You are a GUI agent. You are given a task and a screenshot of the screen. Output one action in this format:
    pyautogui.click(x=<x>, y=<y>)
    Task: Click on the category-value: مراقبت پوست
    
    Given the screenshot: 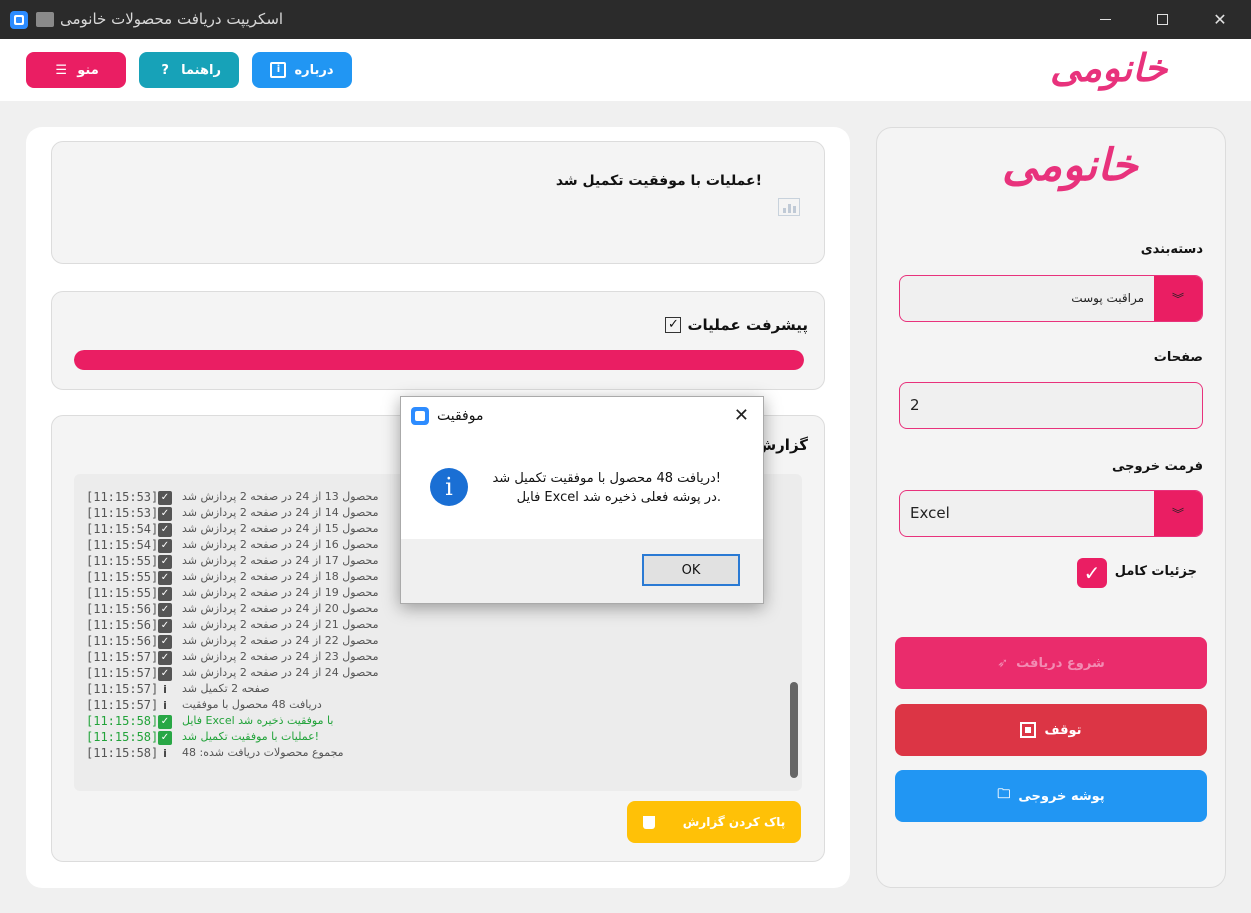 What is the action you would take?
    pyautogui.click(x=1107, y=298)
    